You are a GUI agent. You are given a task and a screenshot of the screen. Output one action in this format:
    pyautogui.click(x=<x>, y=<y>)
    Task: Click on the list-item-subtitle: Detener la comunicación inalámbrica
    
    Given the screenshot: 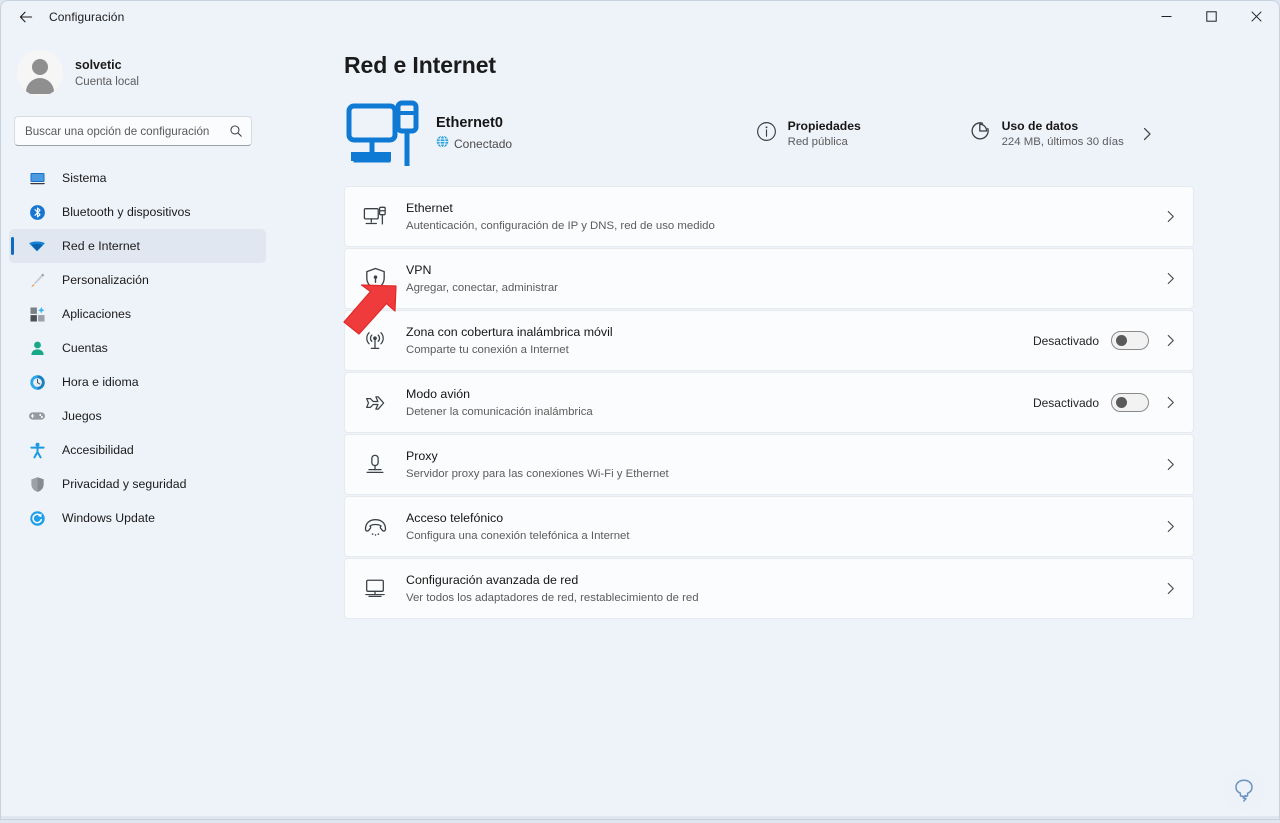 What is the action you would take?
    pyautogui.click(x=499, y=411)
    